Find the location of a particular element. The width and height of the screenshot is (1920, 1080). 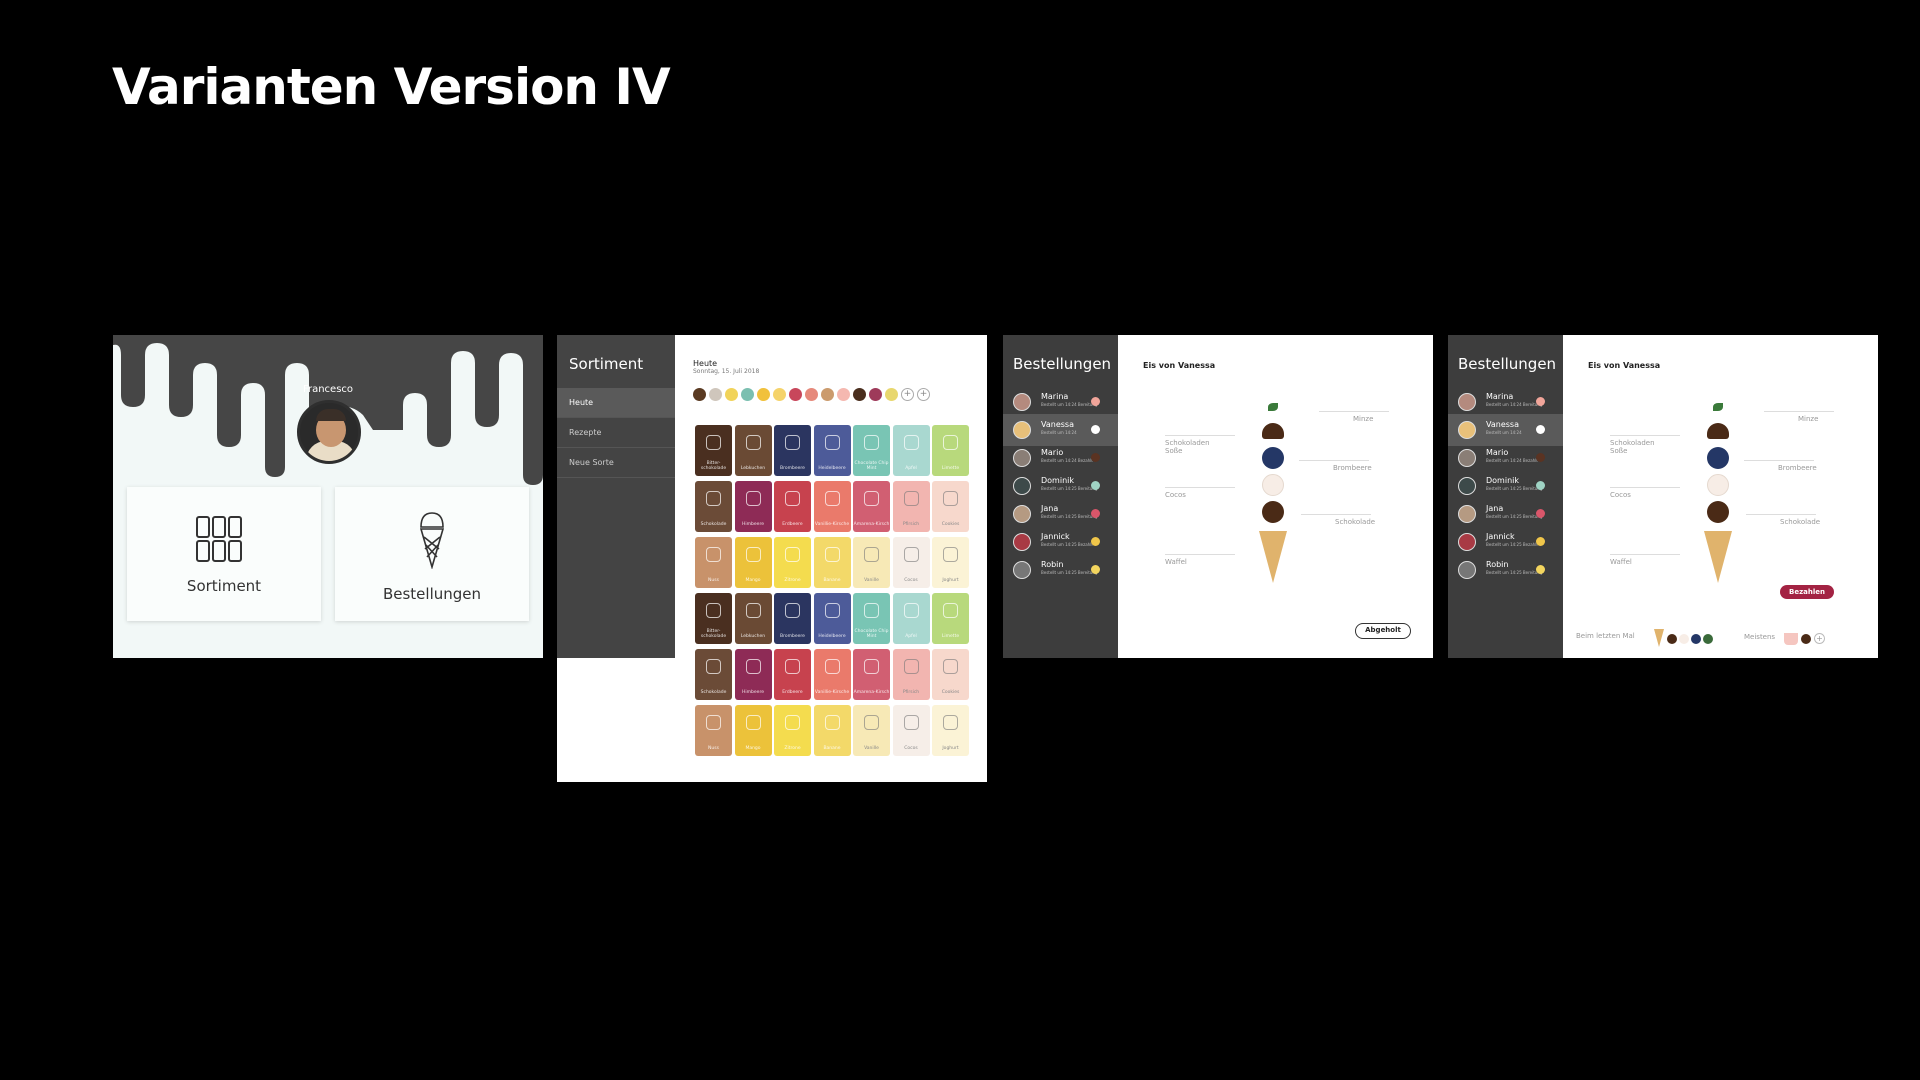

sortiment-card-label: Sortiment is located at coordinates (224, 586).